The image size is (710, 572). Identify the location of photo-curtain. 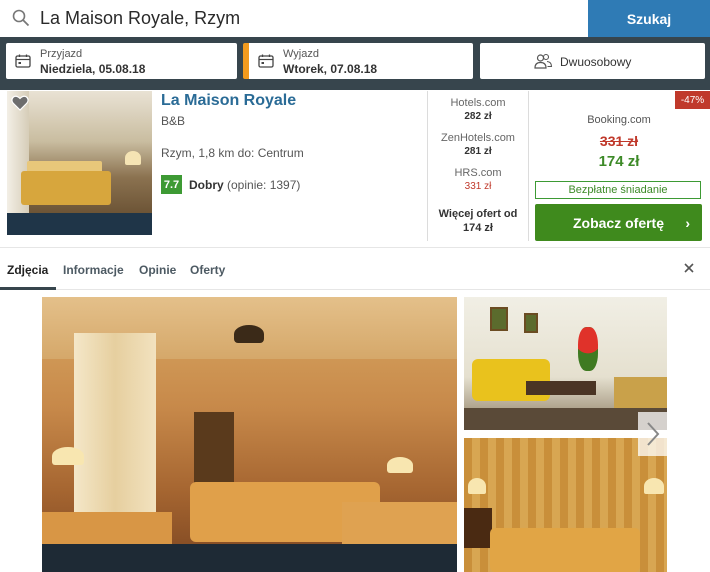
(115, 428).